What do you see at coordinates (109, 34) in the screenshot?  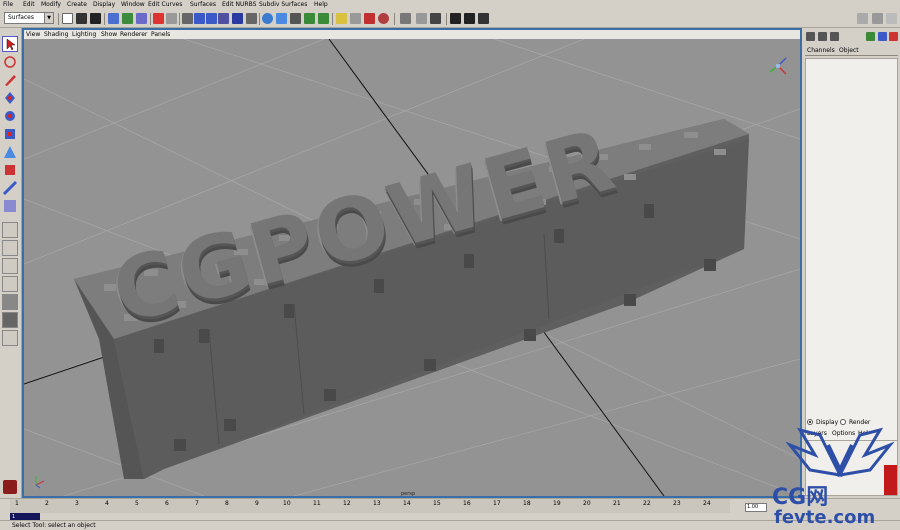 I see `panel-menu-show: Show` at bounding box center [109, 34].